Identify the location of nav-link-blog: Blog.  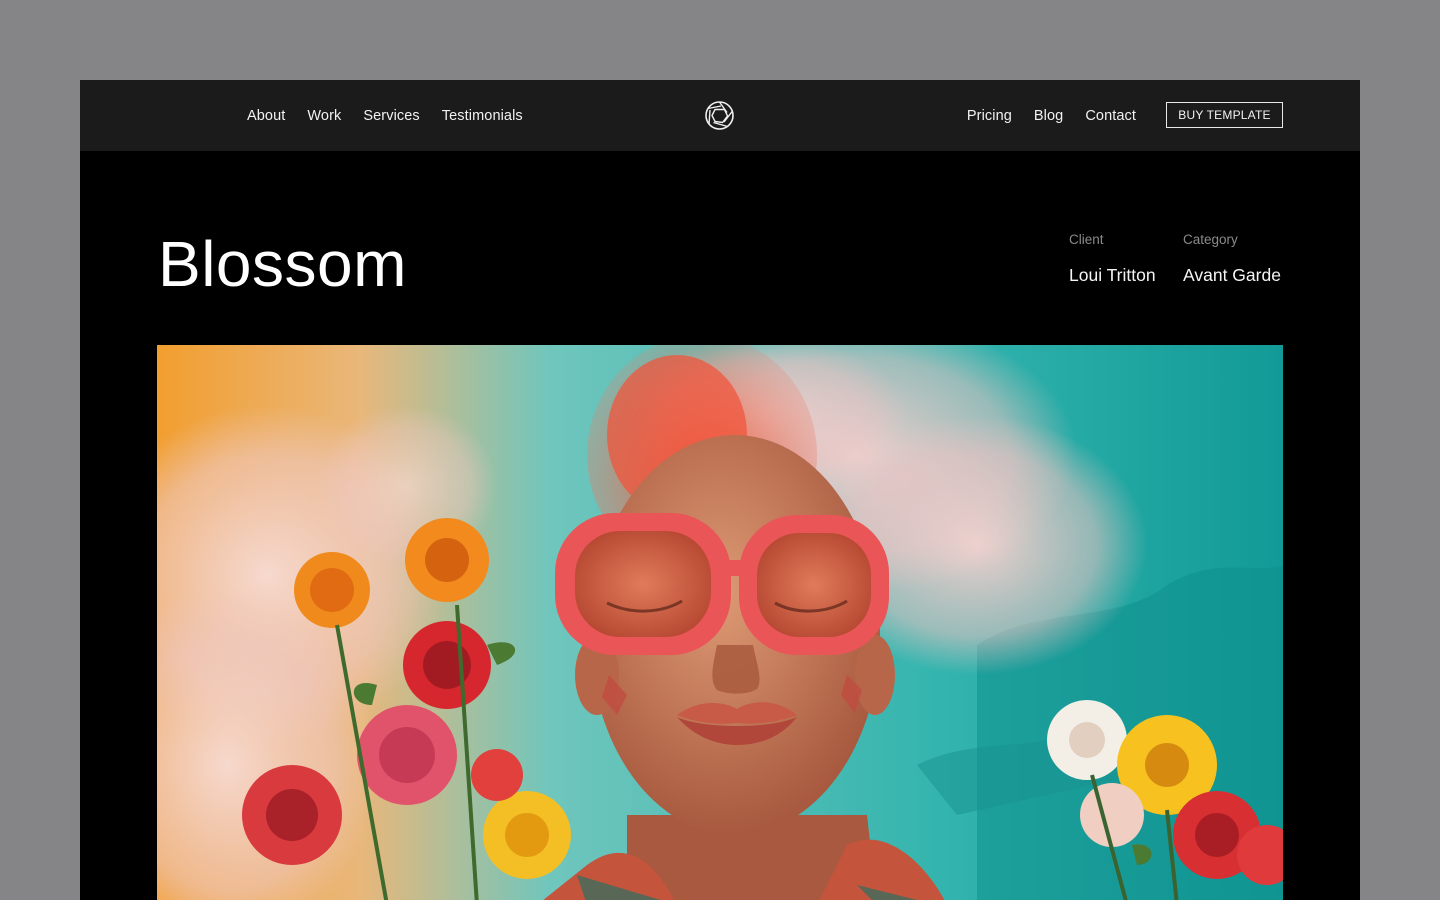
(1048, 116).